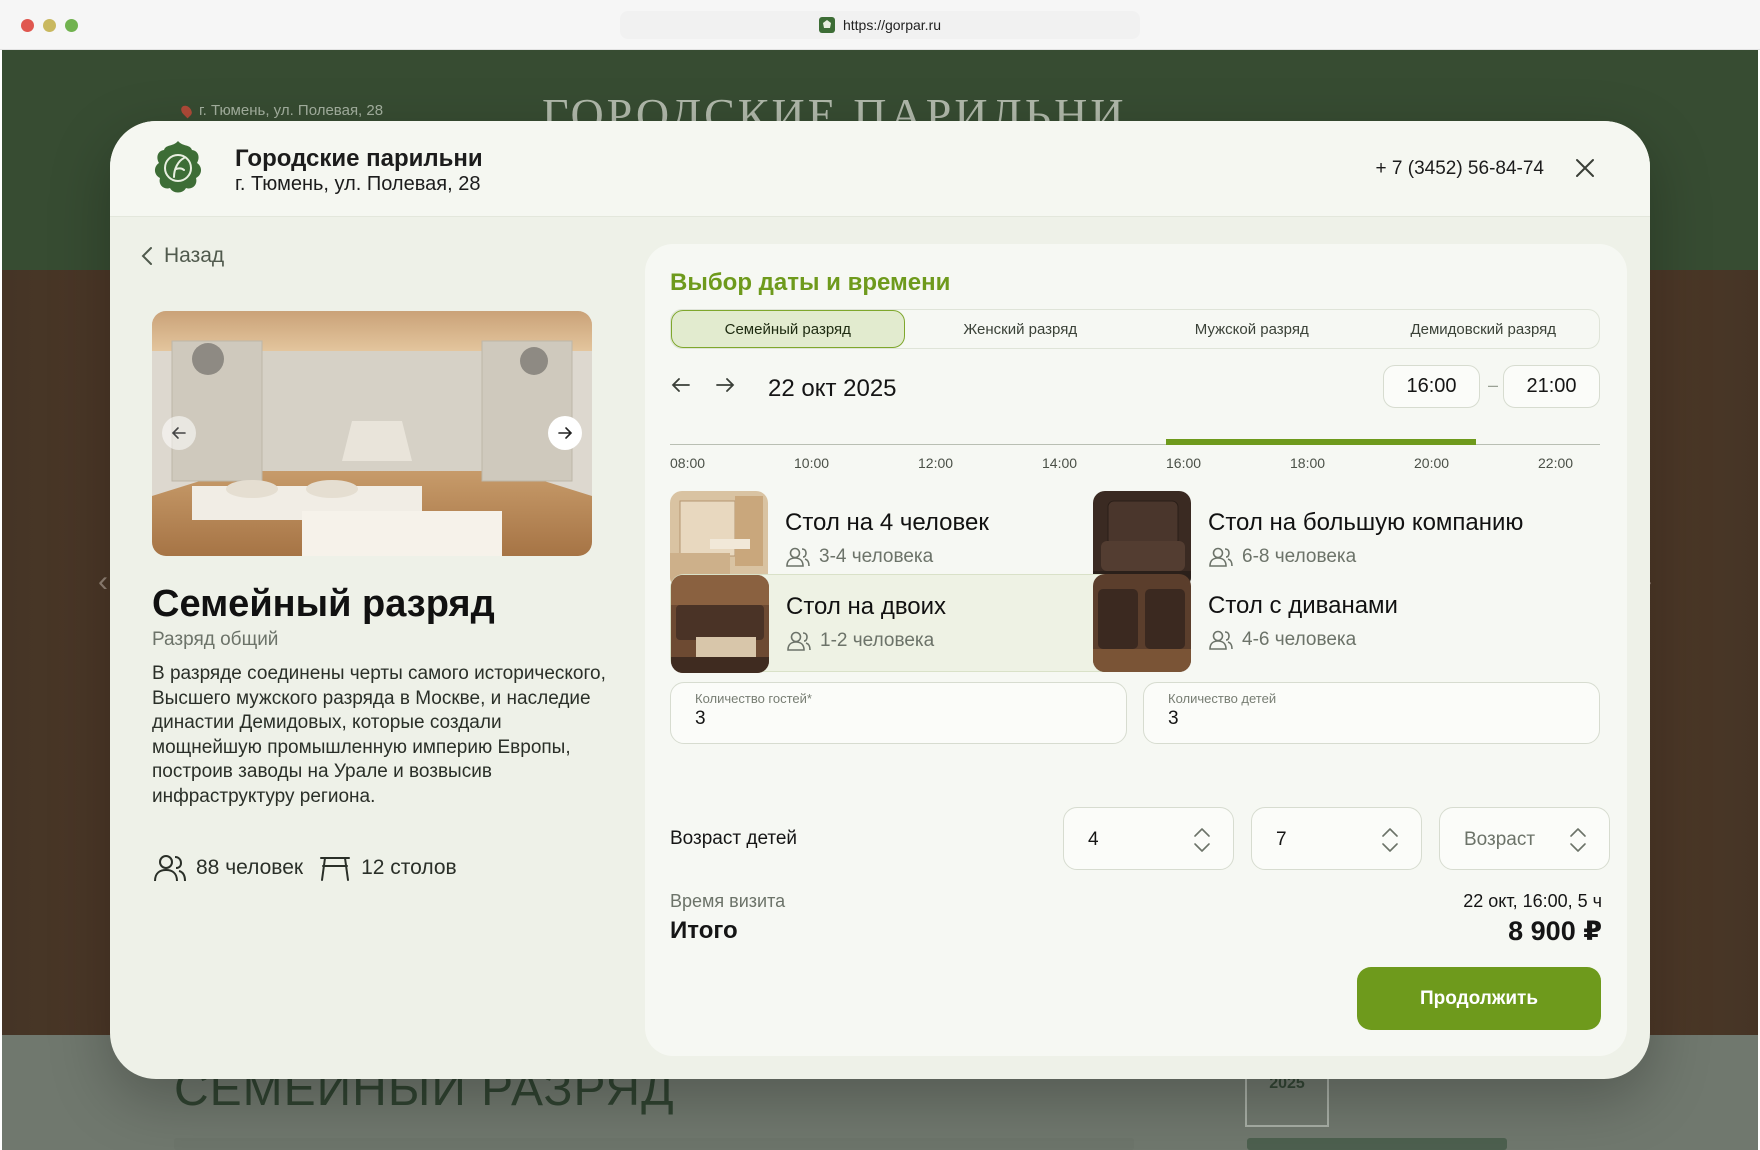 Image resolution: width=1760 pixels, height=1150 pixels. I want to click on children-age-label: Возраст детей, so click(734, 838).